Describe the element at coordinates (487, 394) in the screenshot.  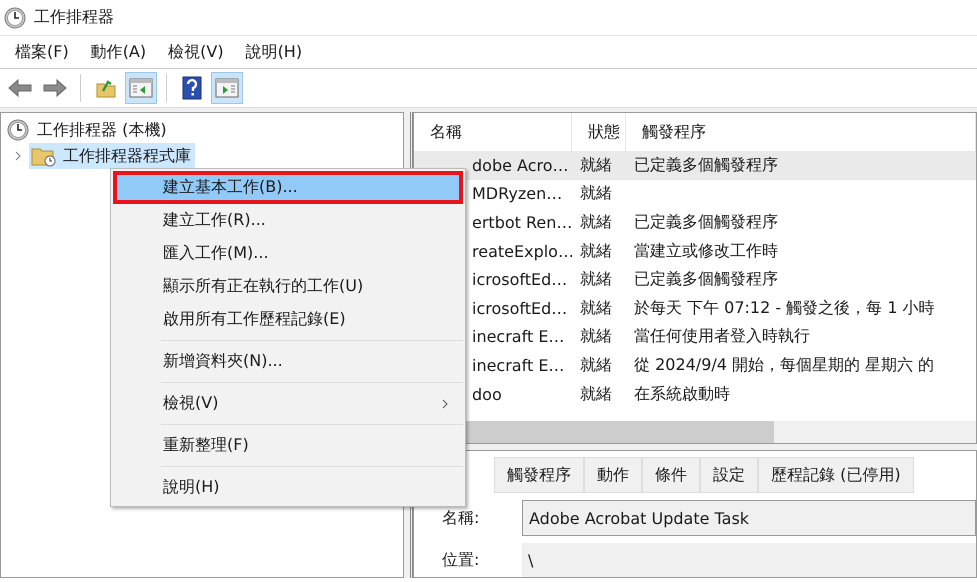
I see `table-cell: doo` at that location.